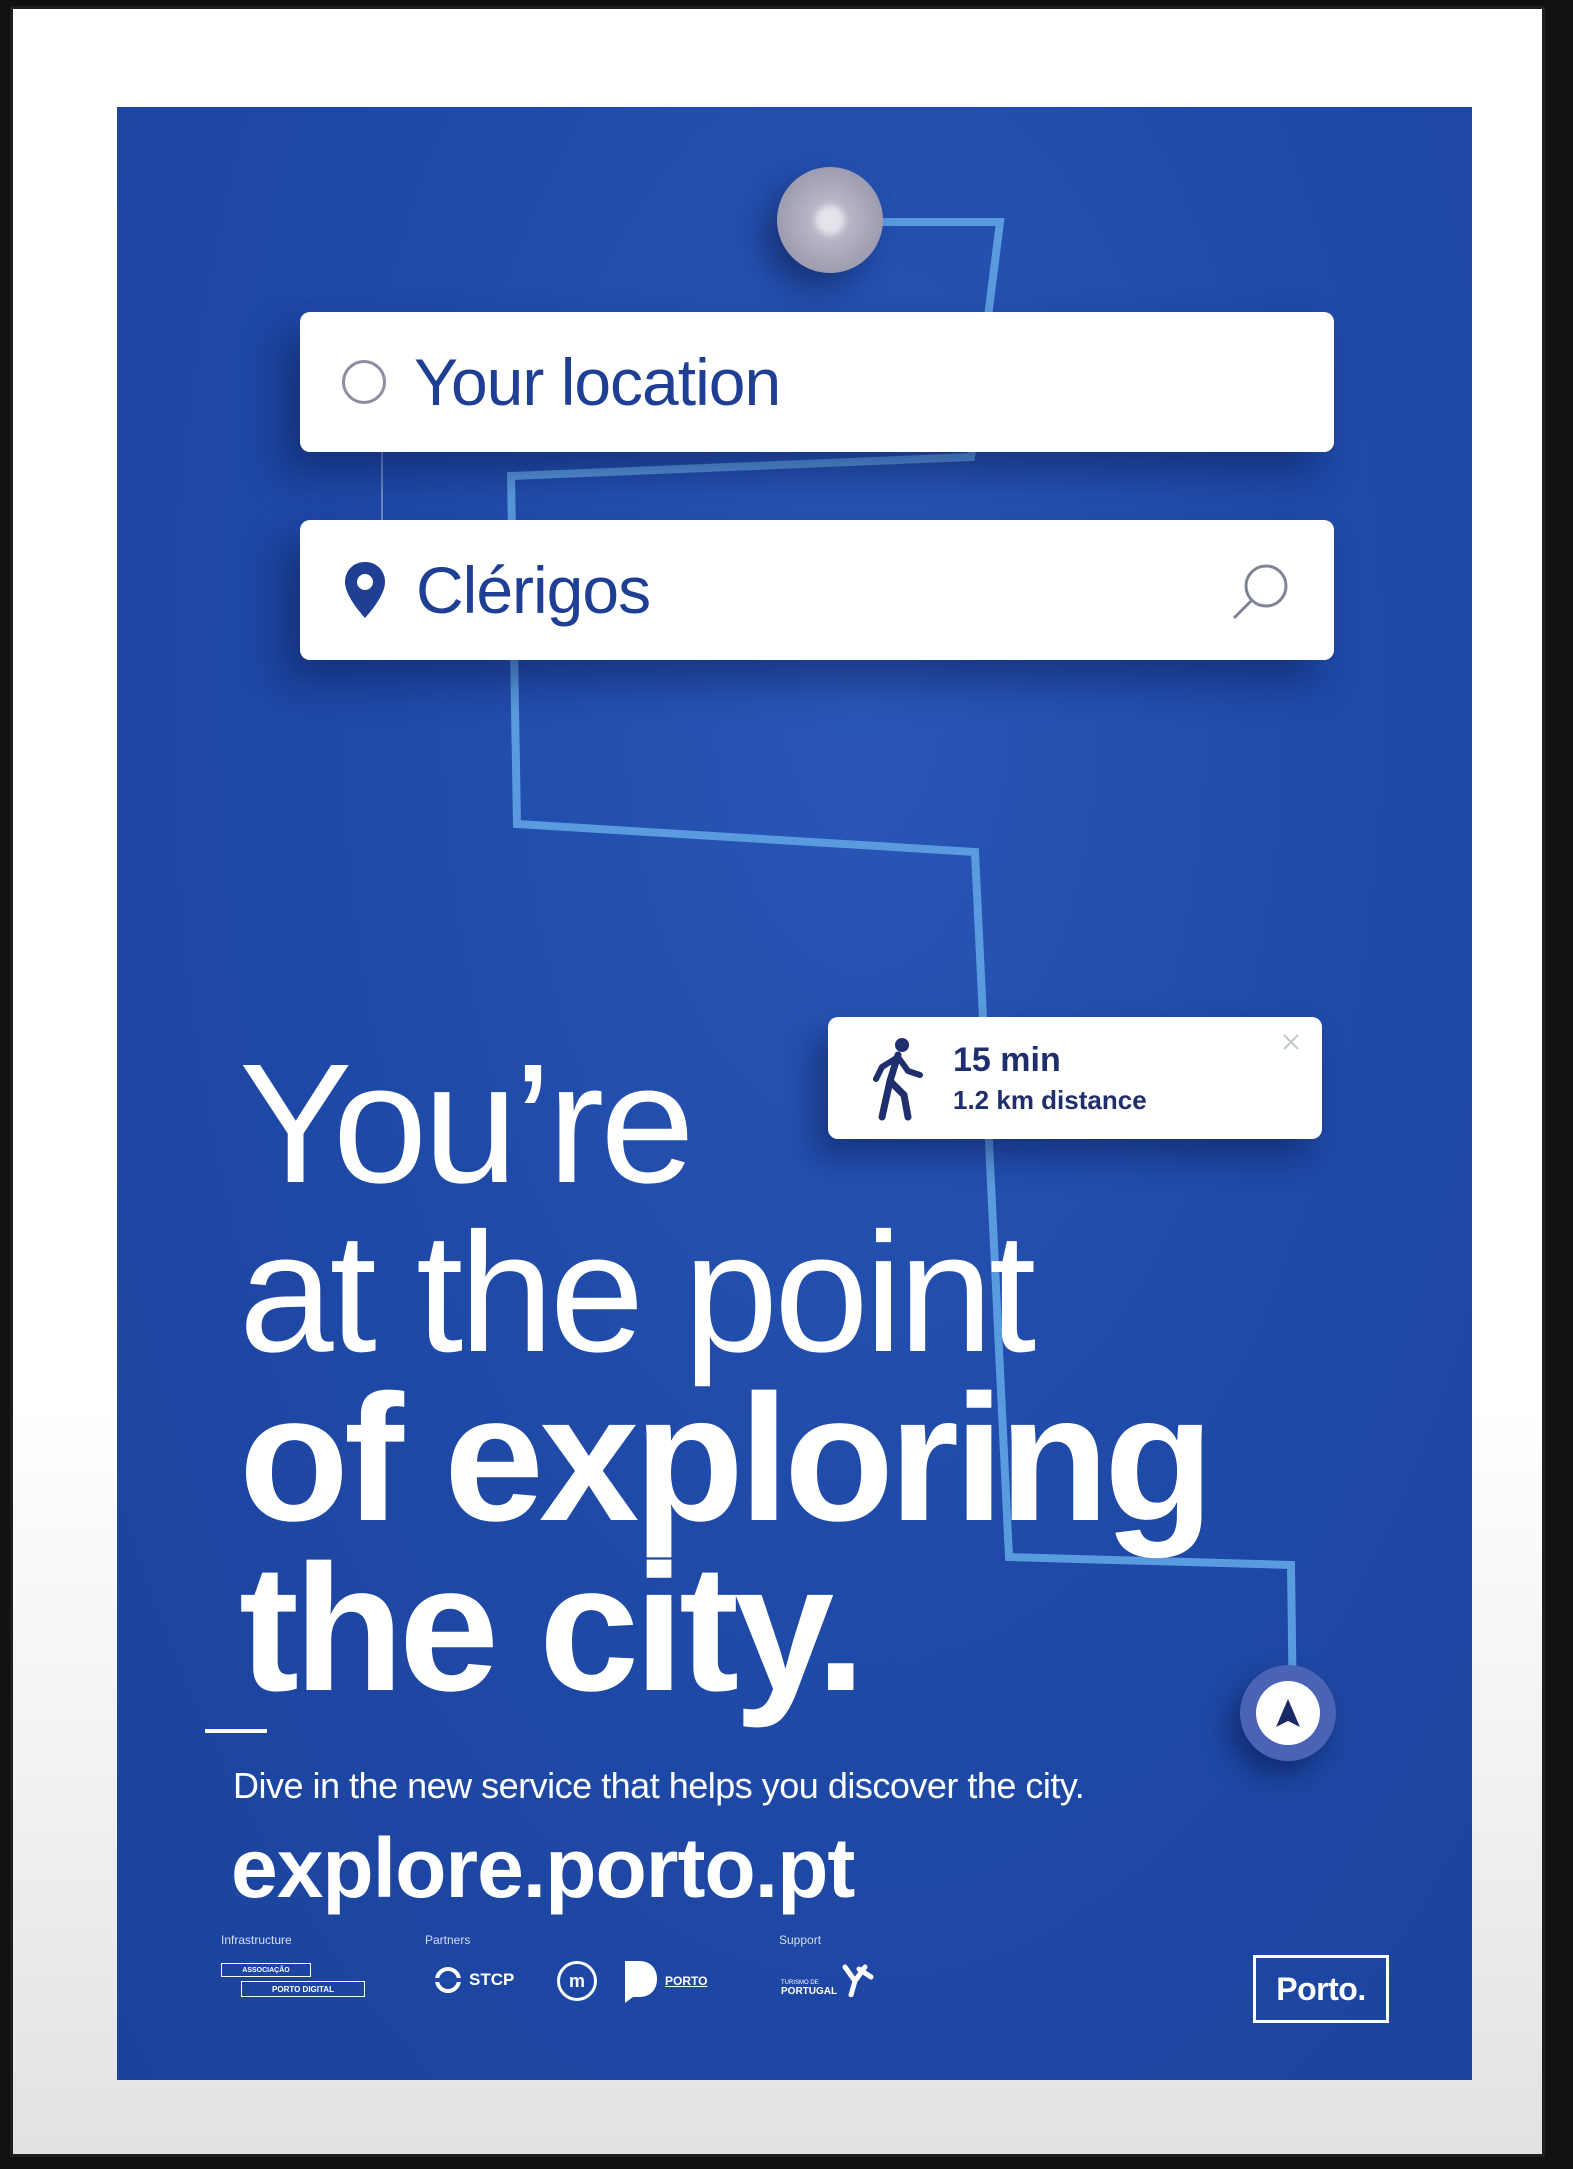 This screenshot has height=2169, width=1573. What do you see at coordinates (828, 1980) in the screenshot?
I see `turismo-portugal-logo: TURISMO DE PORTUGAL` at bounding box center [828, 1980].